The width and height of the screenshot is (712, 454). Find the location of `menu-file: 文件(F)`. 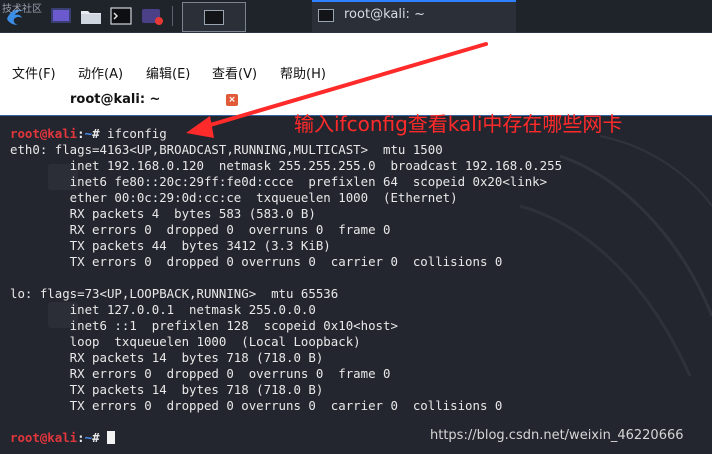

menu-file: 文件(F) is located at coordinates (34, 72).